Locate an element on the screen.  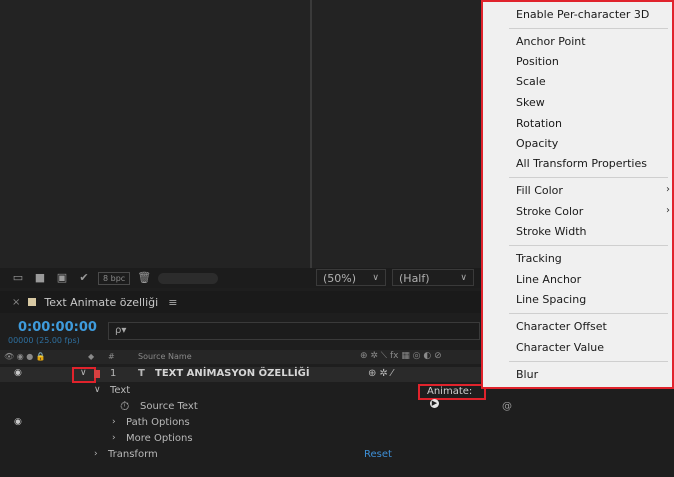
layer-switch-icons: ⊕ ✲ ⁄ is located at coordinates (380, 373).